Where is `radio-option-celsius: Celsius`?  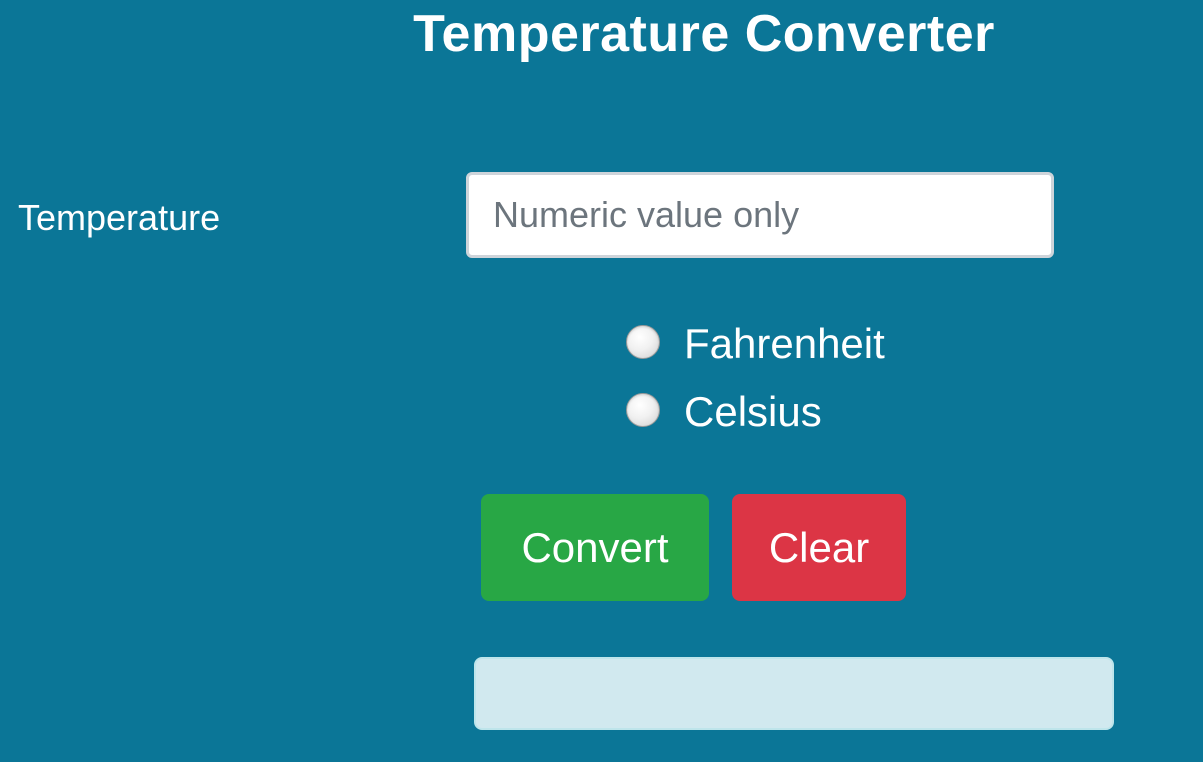 radio-option-celsius: Celsius is located at coordinates (724, 410).